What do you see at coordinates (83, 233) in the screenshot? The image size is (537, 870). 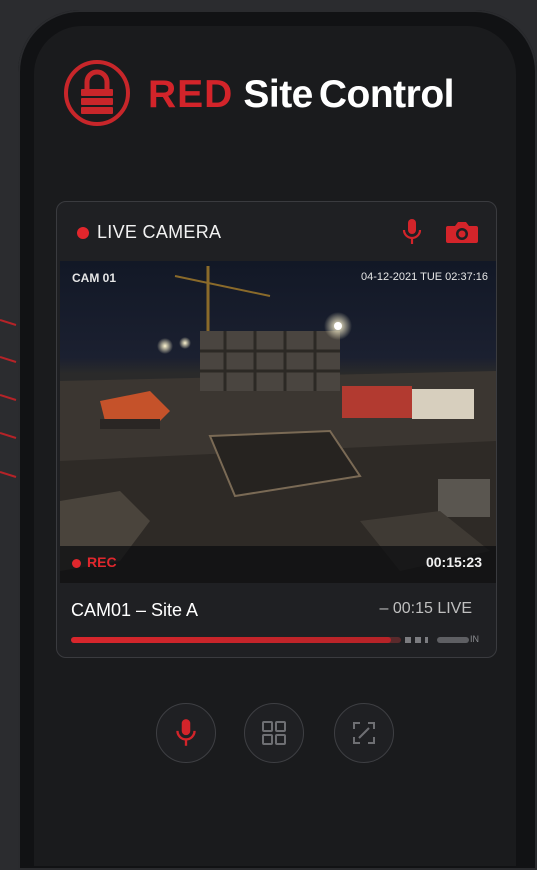 I see `live-indicator-dot` at bounding box center [83, 233].